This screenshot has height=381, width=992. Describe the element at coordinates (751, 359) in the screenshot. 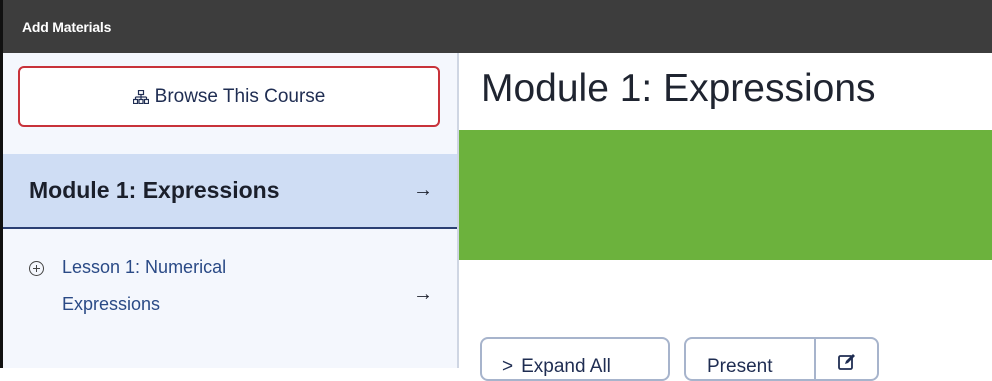

I see `present-button: Present` at that location.